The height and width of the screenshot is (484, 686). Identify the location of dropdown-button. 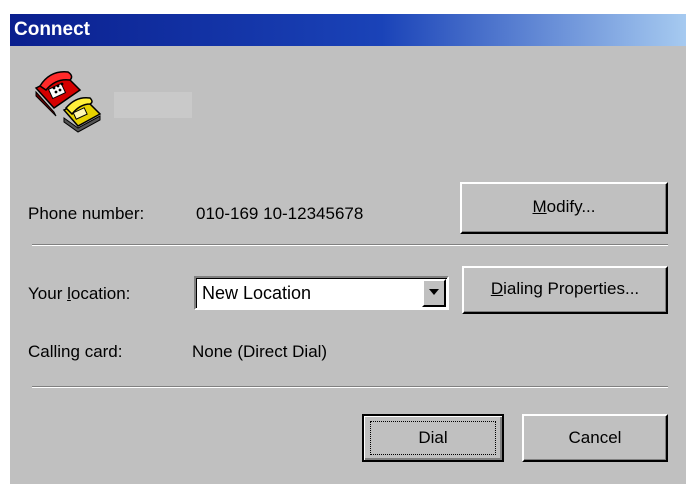
(434, 293).